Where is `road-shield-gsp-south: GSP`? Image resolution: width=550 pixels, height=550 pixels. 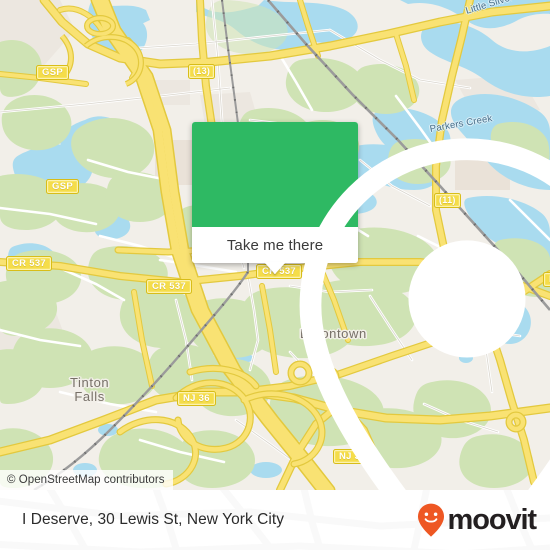
road-shield-gsp-south: GSP is located at coordinates (62, 187).